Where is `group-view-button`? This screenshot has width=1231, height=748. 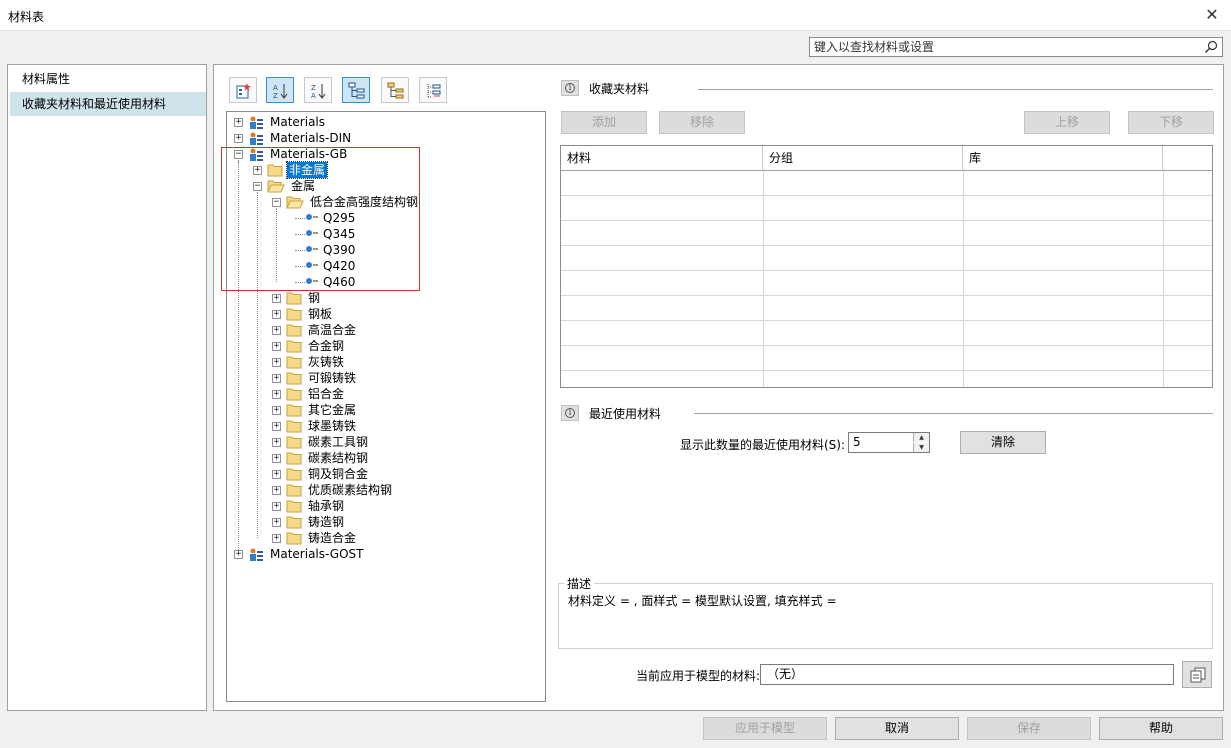 group-view-button is located at coordinates (395, 90).